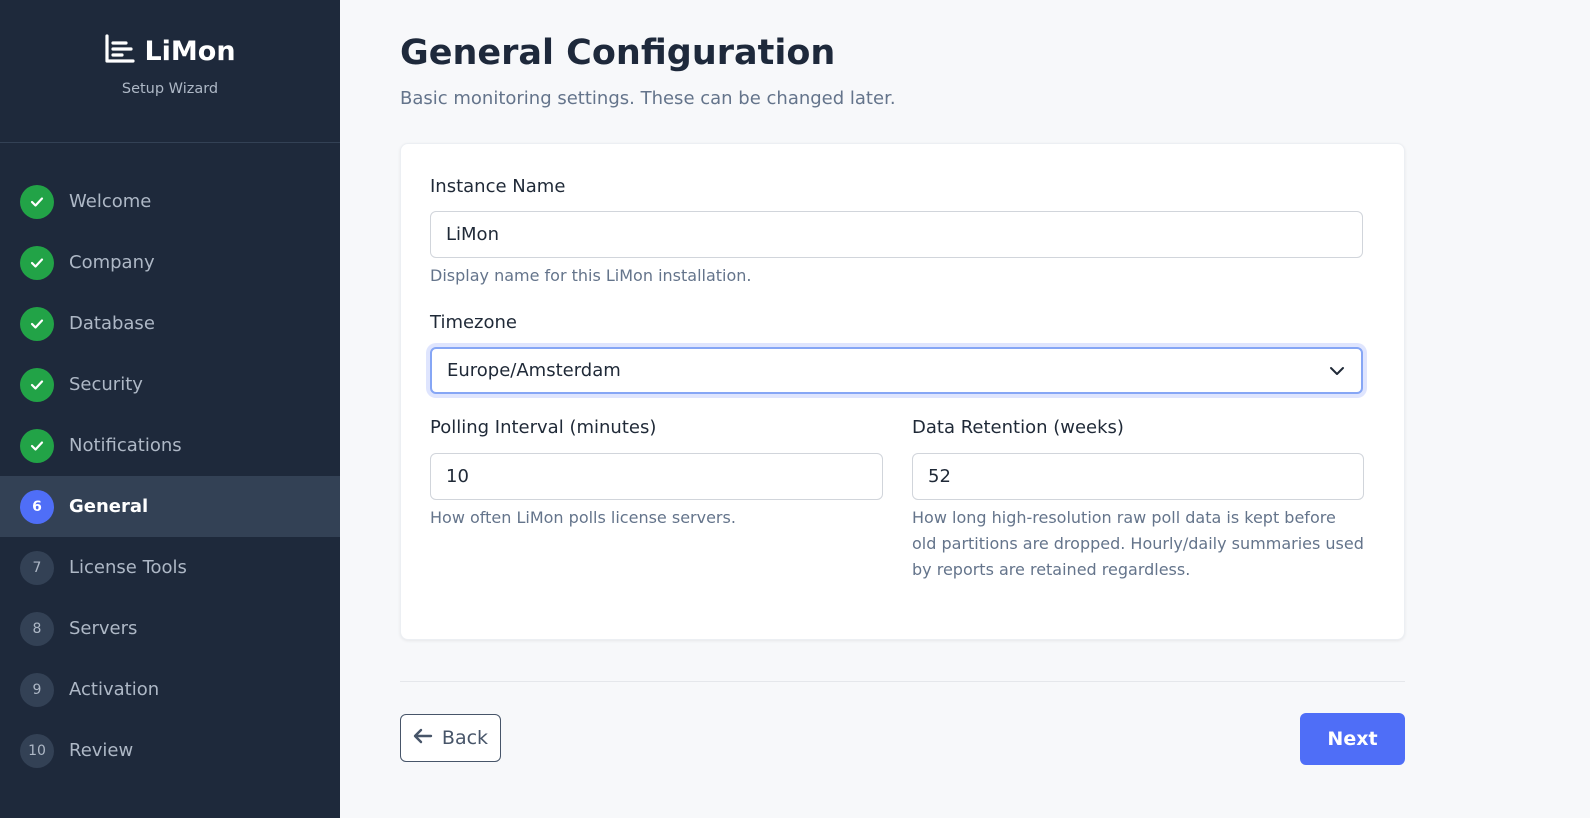 Image resolution: width=1590 pixels, height=818 pixels. Describe the element at coordinates (896, 234) in the screenshot. I see `instance-name-input: LiMon` at that location.